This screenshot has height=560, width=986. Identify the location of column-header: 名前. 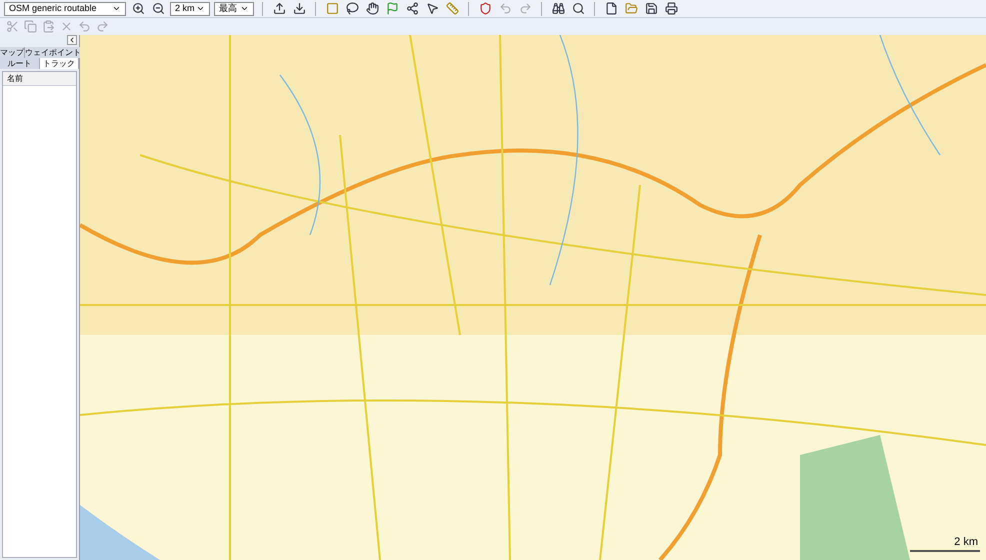
(39, 79).